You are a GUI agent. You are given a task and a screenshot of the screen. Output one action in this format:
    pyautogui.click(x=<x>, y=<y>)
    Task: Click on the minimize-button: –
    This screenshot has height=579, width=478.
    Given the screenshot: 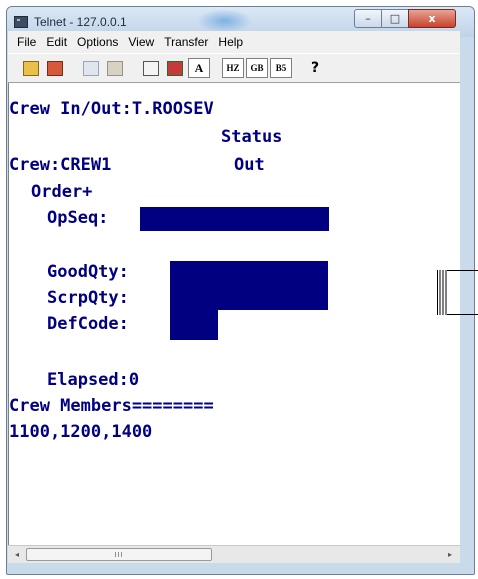 What is the action you would take?
    pyautogui.click(x=368, y=18)
    